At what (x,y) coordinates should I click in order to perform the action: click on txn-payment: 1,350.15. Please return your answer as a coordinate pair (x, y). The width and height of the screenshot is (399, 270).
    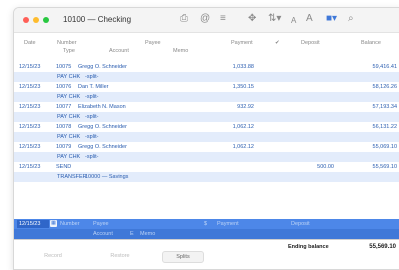
    Looking at the image, I should click on (243, 87).